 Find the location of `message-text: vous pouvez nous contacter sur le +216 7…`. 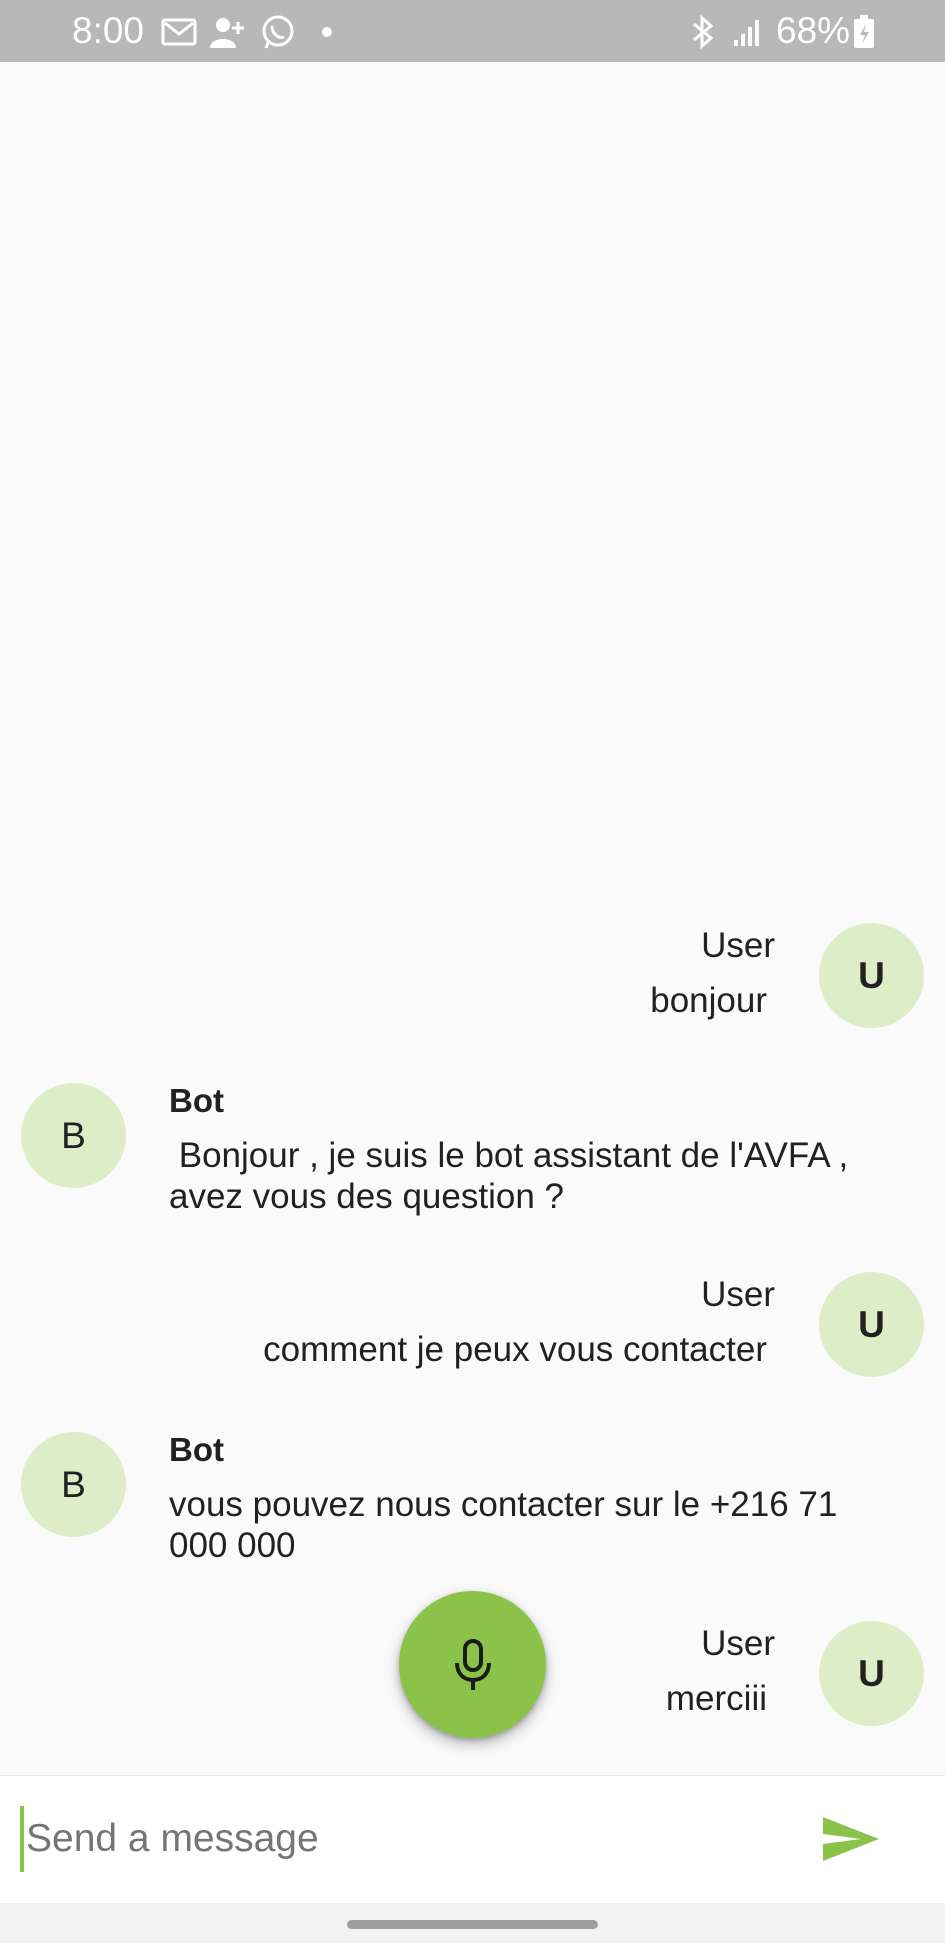

message-text: vous pouvez nous contacter sur le +216 7… is located at coordinates (503, 1525).